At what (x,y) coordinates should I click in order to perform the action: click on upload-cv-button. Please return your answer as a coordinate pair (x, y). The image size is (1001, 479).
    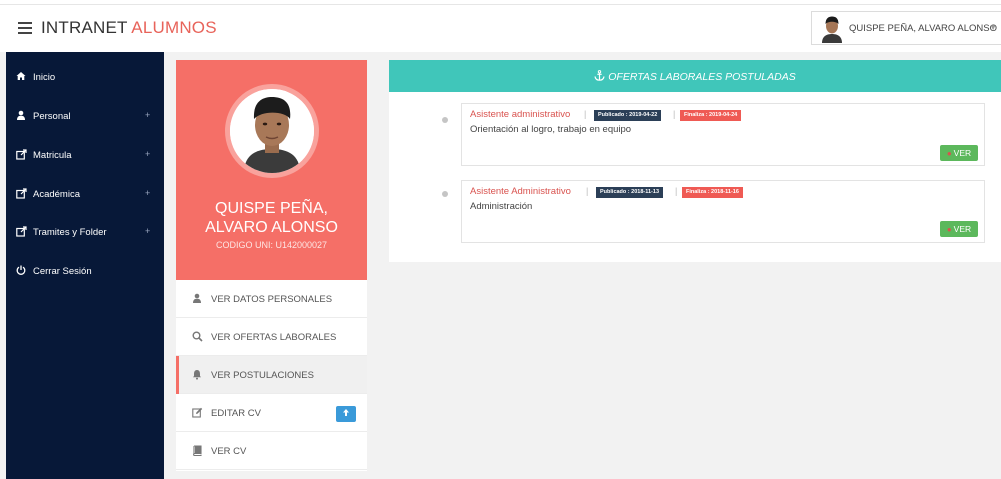
    Looking at the image, I should click on (346, 414).